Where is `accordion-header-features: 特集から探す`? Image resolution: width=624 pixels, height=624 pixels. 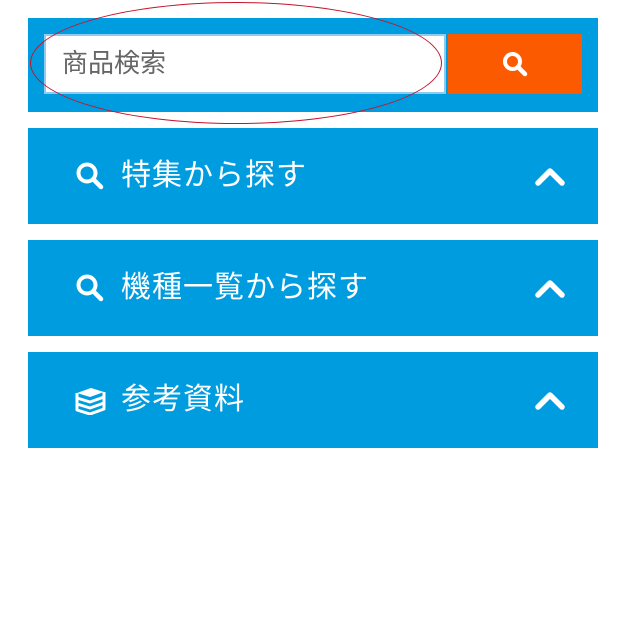 accordion-header-features: 特集から探す is located at coordinates (313, 176).